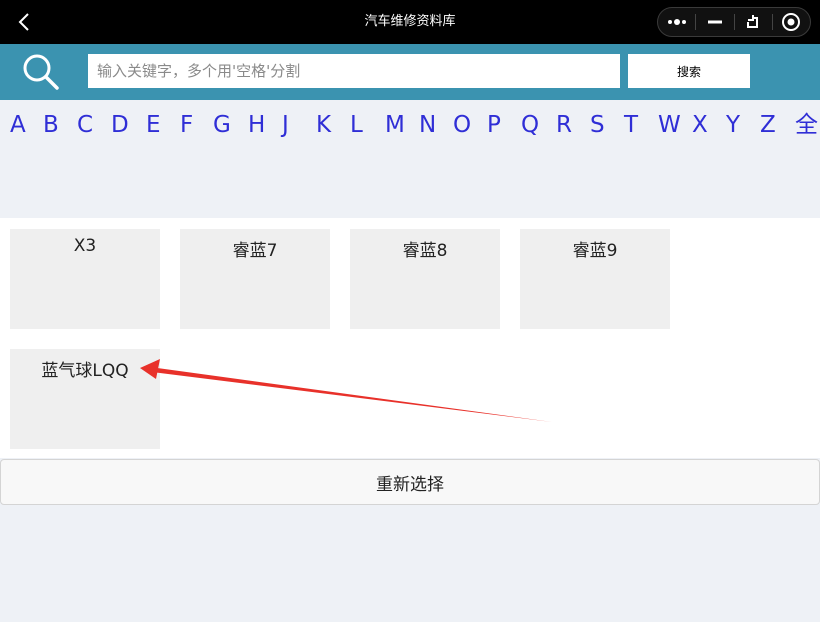 The image size is (820, 622). I want to click on letter-index-item: P, so click(494, 125).